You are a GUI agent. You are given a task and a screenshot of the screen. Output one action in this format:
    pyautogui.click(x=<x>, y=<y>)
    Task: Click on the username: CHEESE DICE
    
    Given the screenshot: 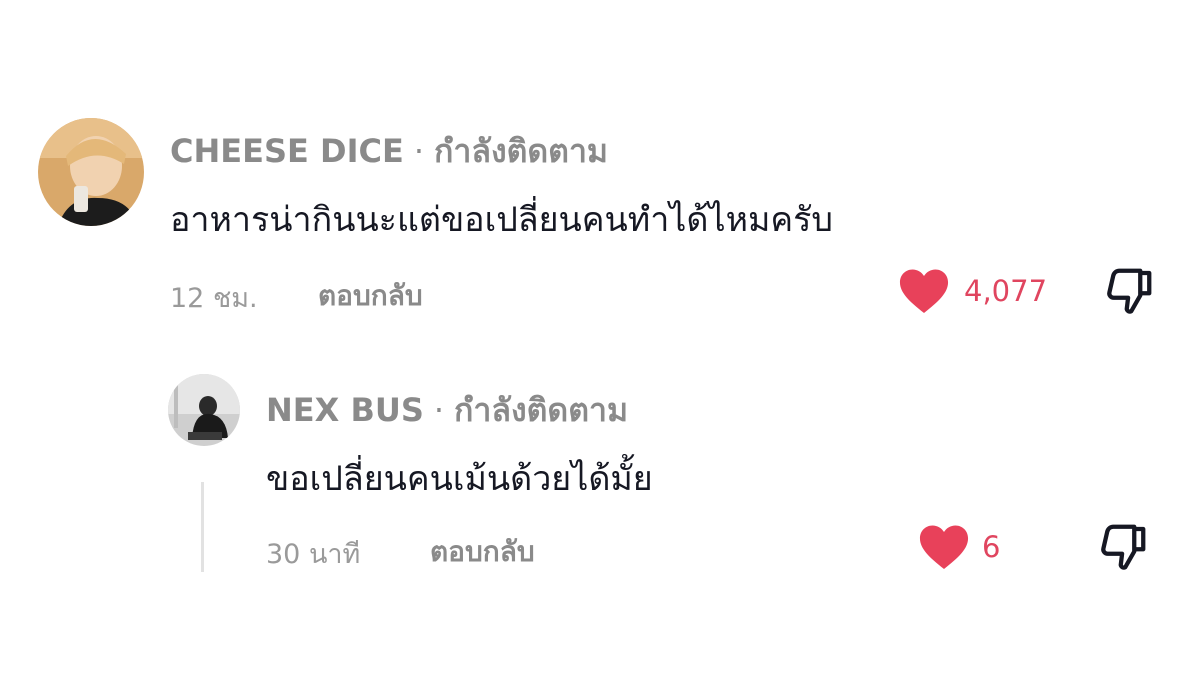 What is the action you would take?
    pyautogui.click(x=287, y=151)
    